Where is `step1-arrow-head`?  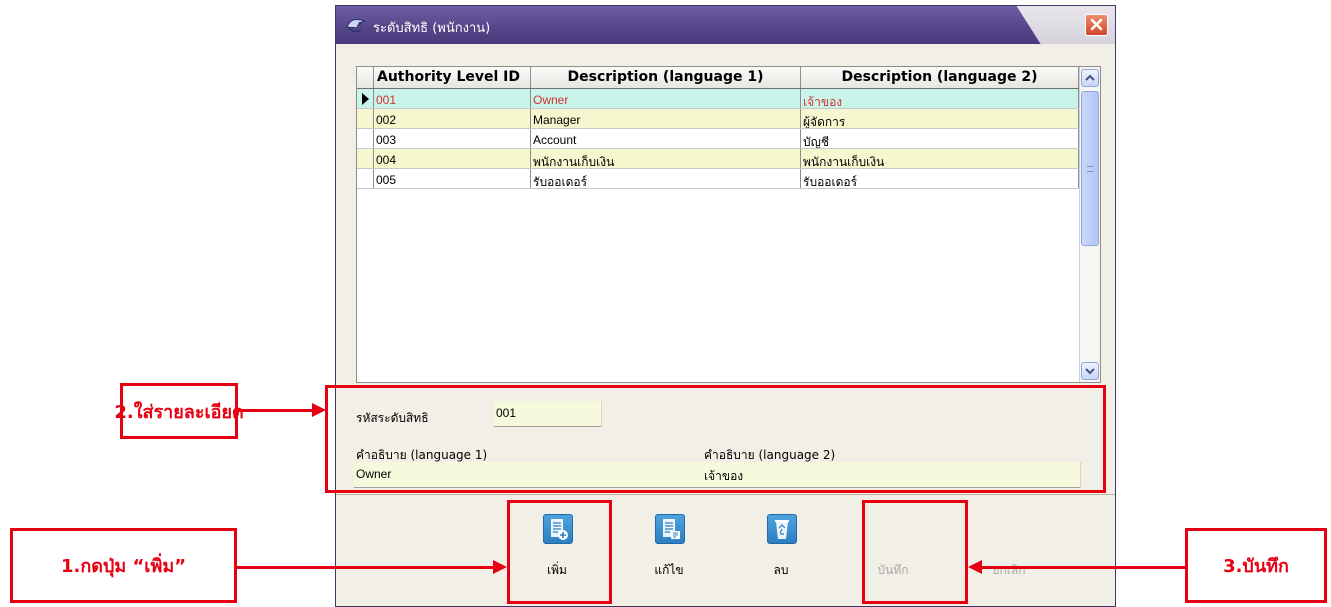
step1-arrow-head is located at coordinates (500, 567).